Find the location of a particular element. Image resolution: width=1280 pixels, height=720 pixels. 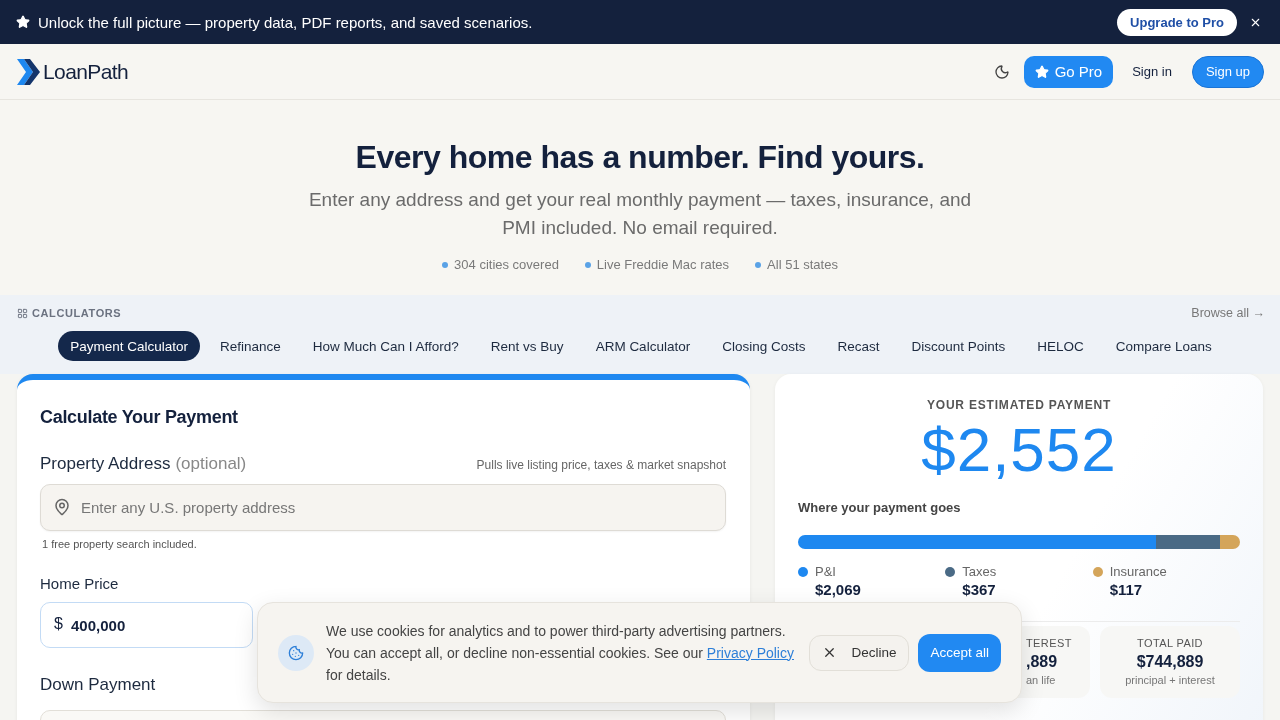

breakdown-title: Where your payment goes is located at coordinates (880, 508).